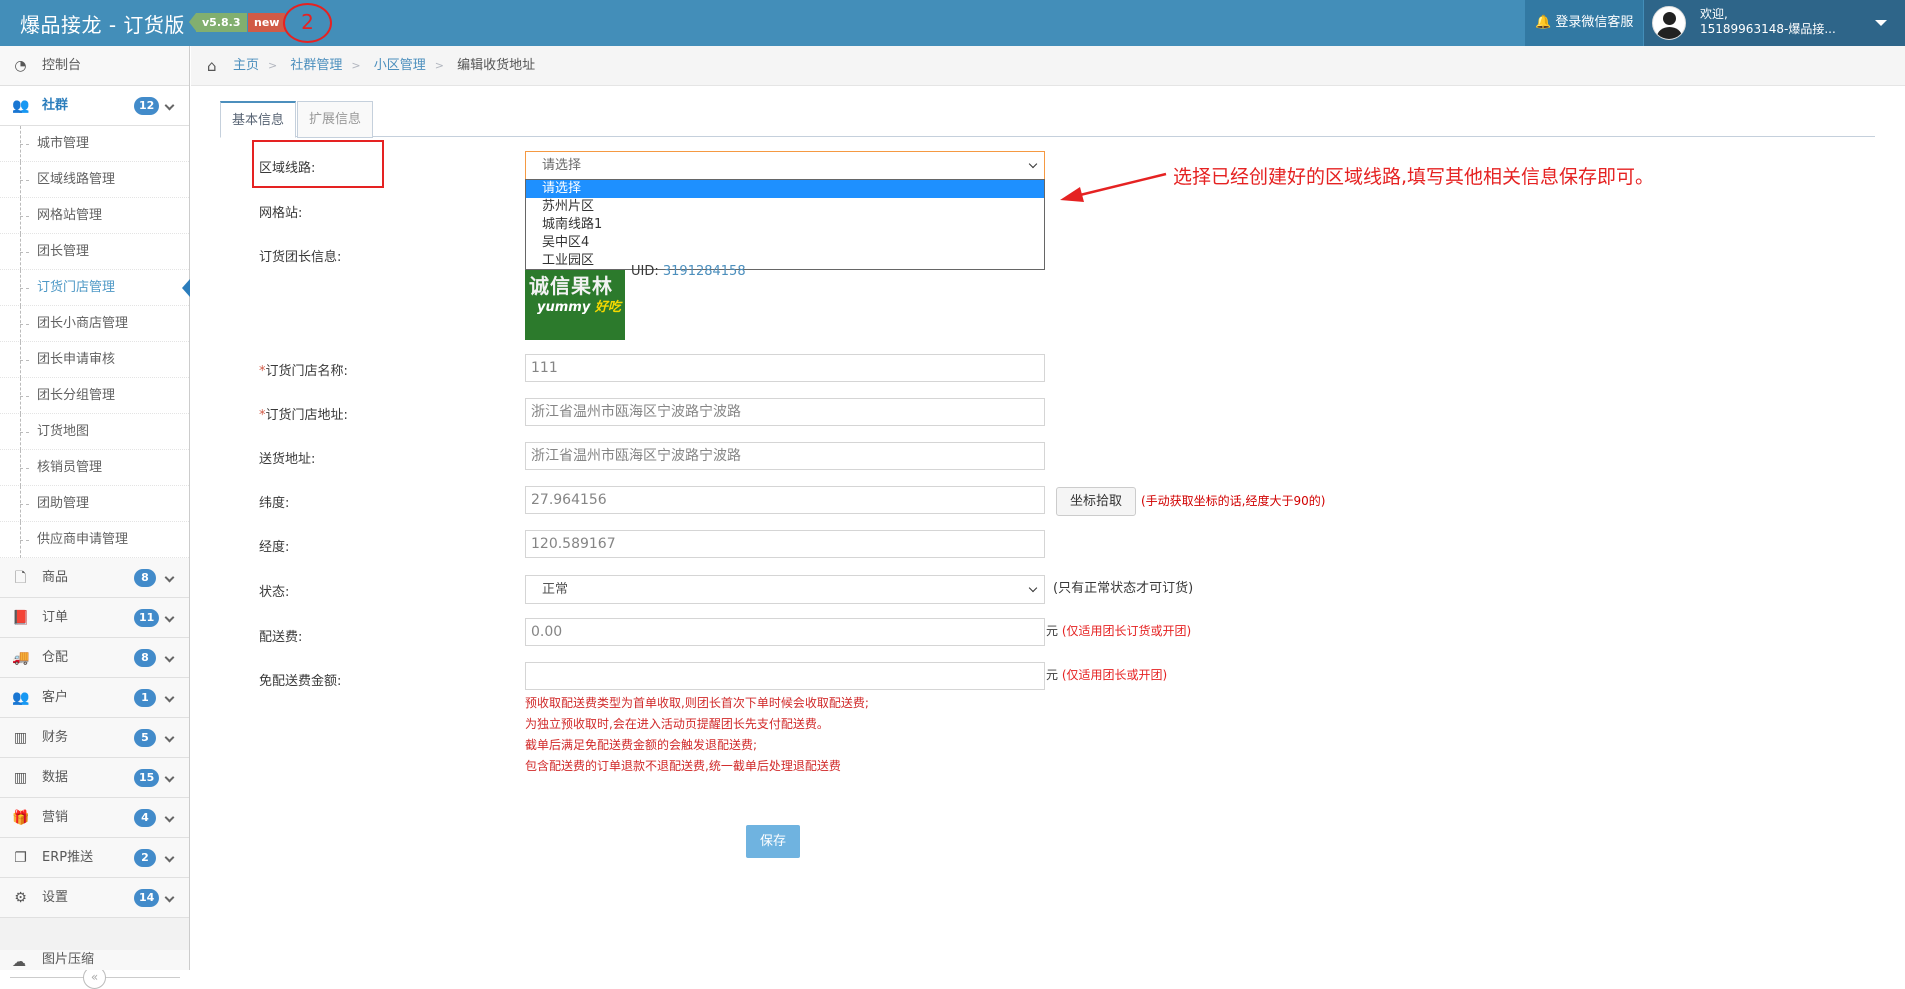  I want to click on sidebar-item-group: ▥ 财务 5, so click(94, 738).